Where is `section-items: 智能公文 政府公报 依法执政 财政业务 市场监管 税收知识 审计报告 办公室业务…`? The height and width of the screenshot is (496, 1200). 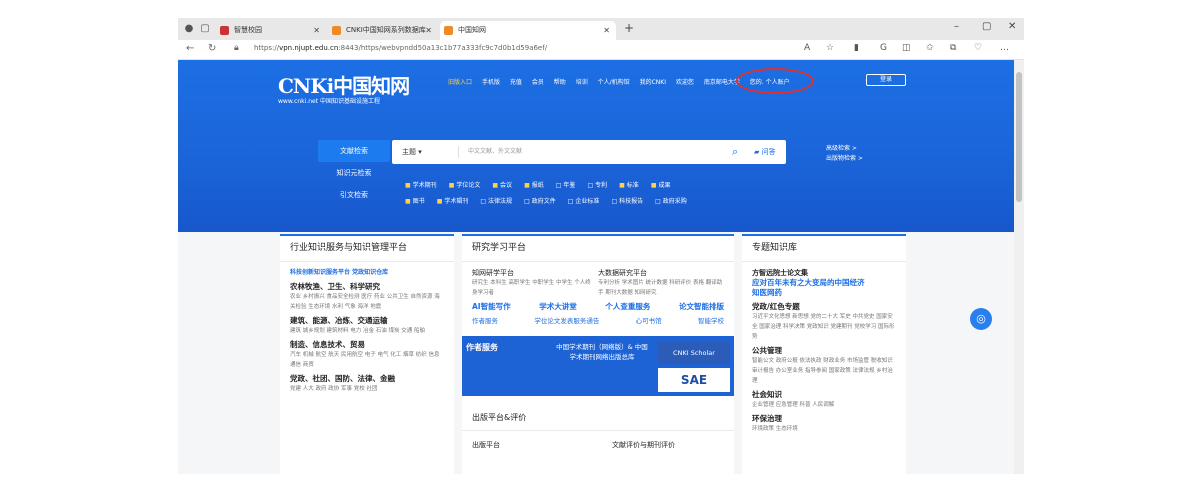
section-items: 智能公文 政府公报 依法执政 财政业务 市场监管 税收知识 审计报告 办公室业务… is located at coordinates (824, 371).